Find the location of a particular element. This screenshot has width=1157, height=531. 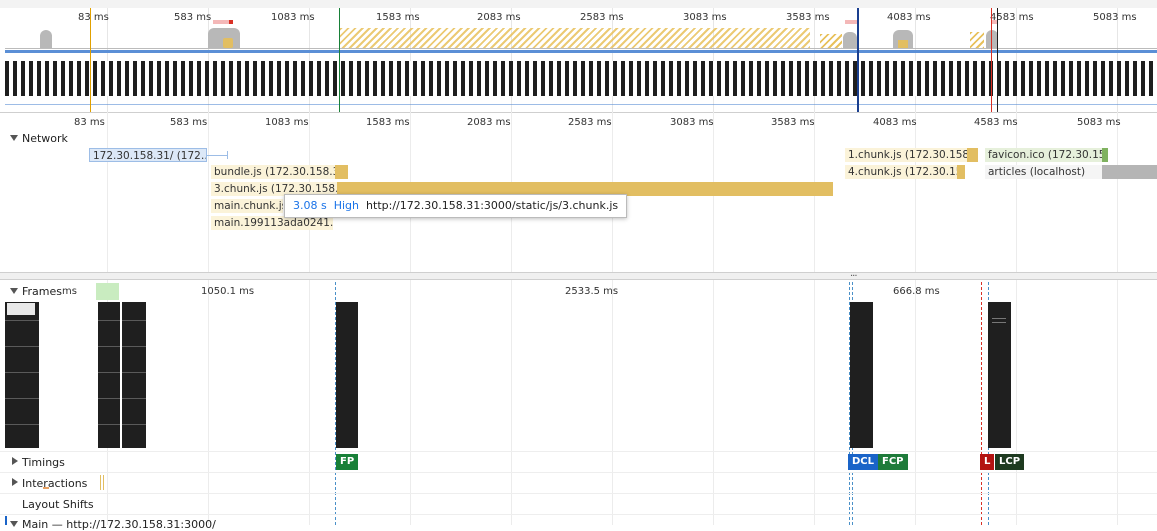

cpu-activity is located at coordinates (46, 39).